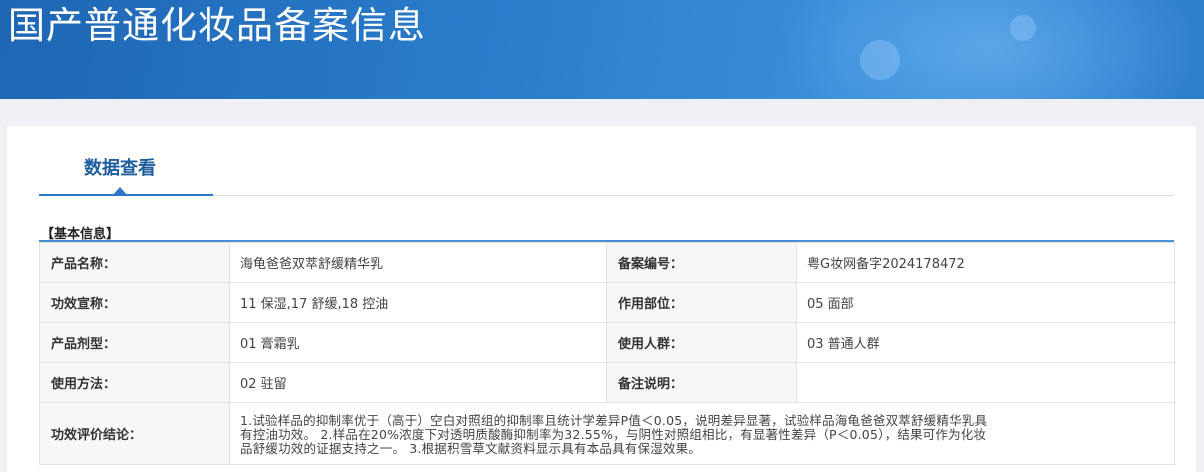  Describe the element at coordinates (217, 25) in the screenshot. I see `page-title: 国产普通化妆品备案信息` at that location.